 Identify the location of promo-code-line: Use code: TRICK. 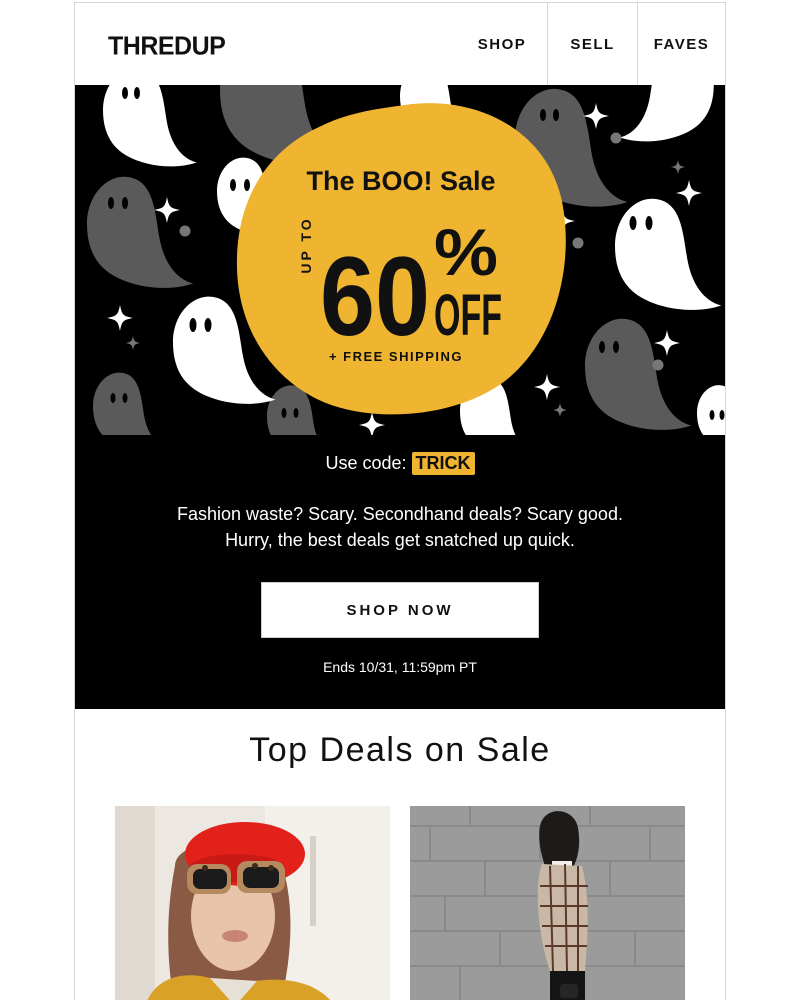
(400, 463).